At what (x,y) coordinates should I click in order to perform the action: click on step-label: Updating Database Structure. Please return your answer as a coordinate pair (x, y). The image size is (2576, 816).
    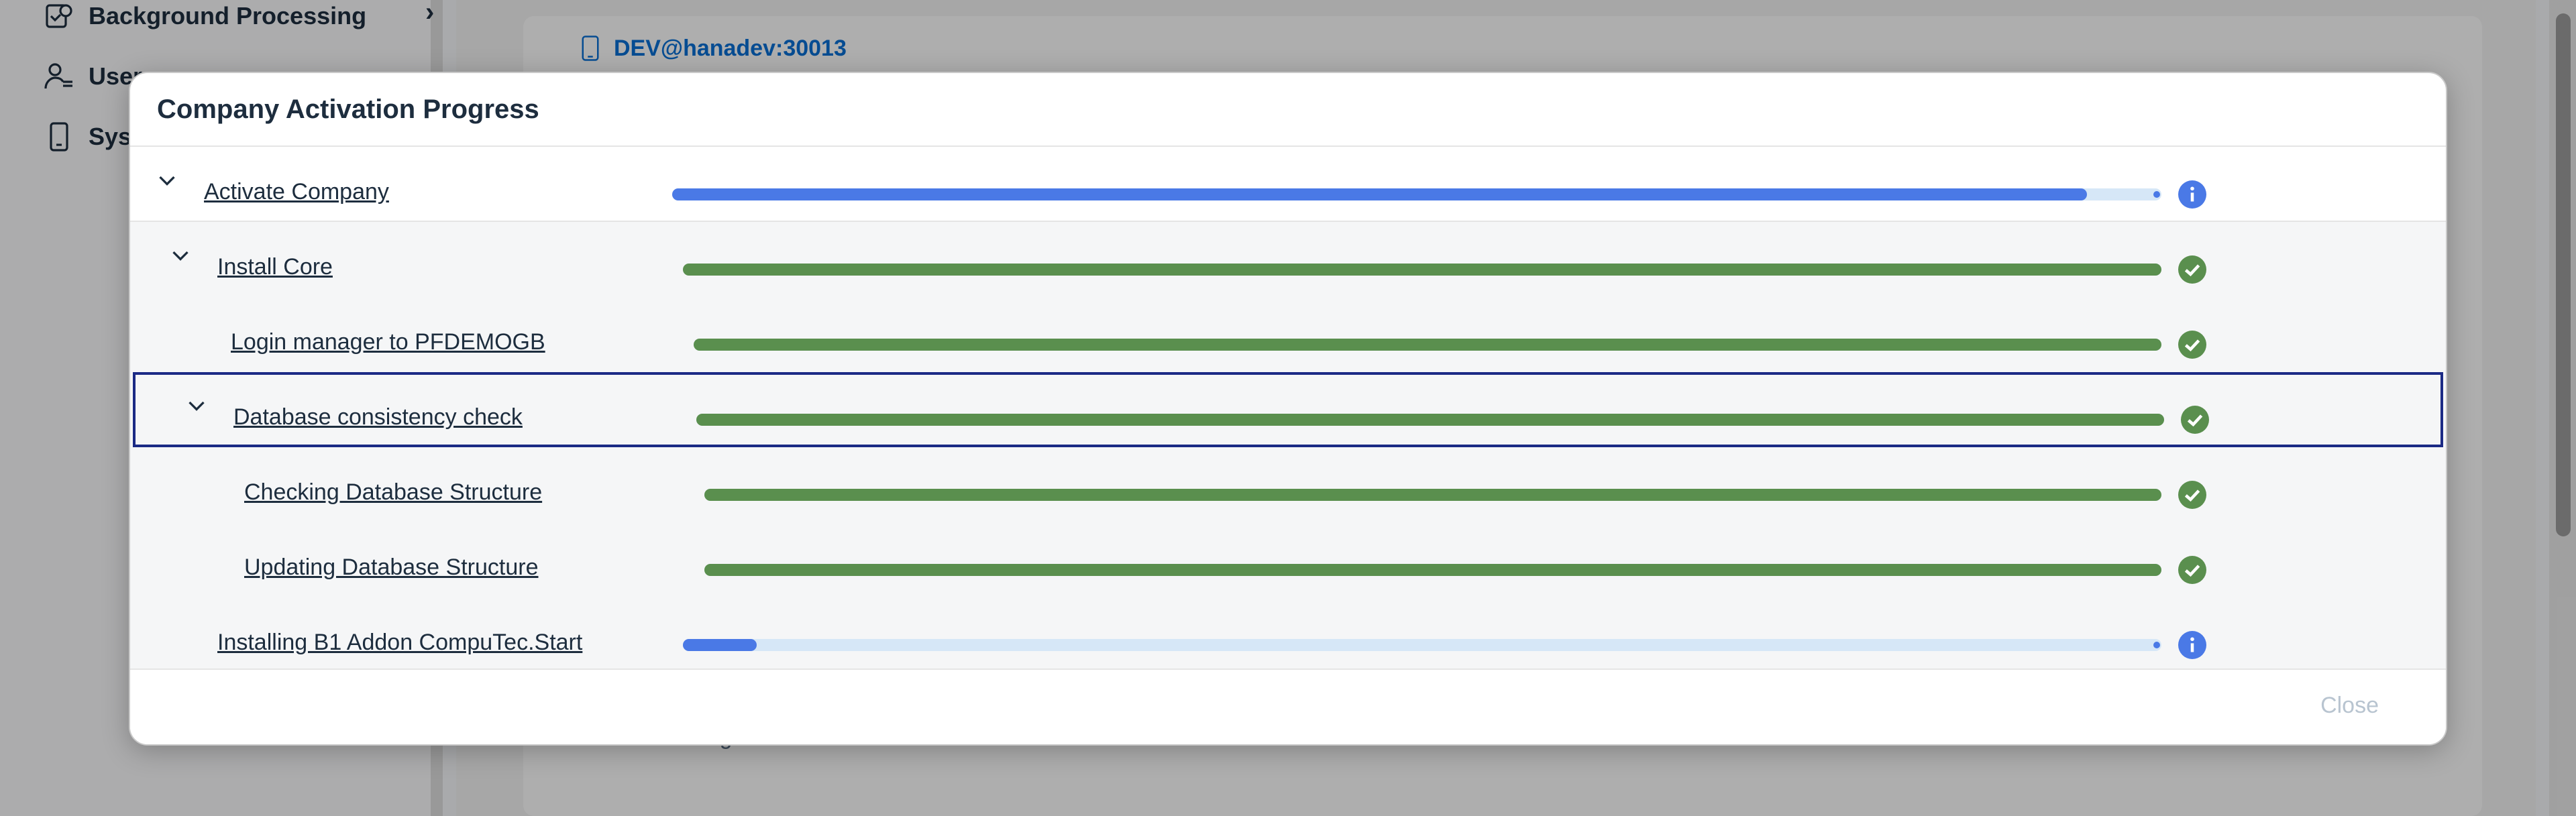
    Looking at the image, I should click on (391, 568).